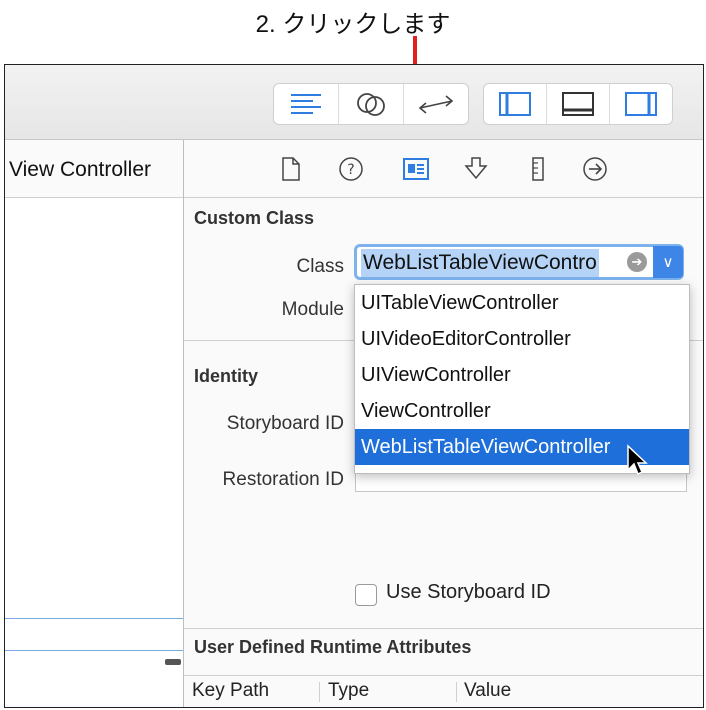 The width and height of the screenshot is (706, 710). Describe the element at coordinates (487, 691) in the screenshot. I see `column-value: Value` at that location.